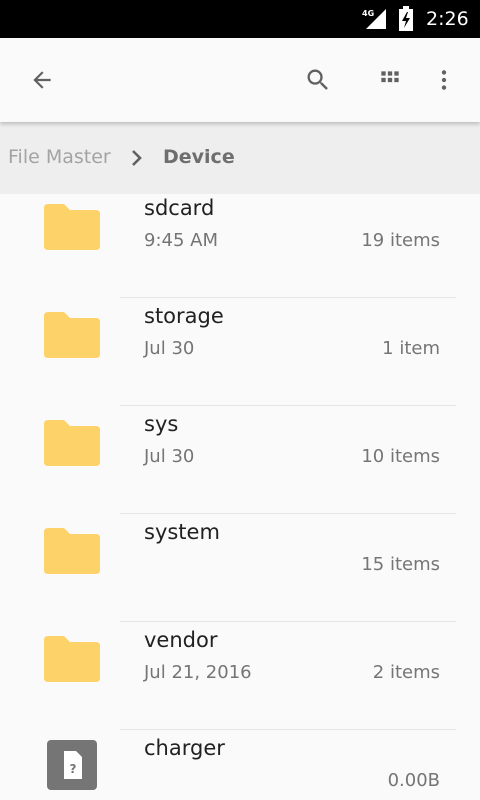 This screenshot has height=800, width=480. I want to click on breadcrumb: File Master Device, so click(240, 158).